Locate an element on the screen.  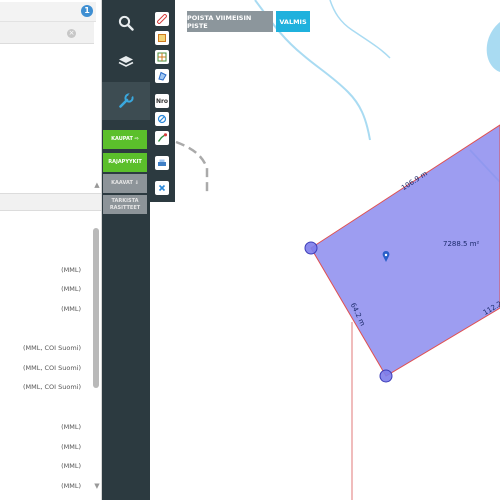
cancel-measure-button is located at coordinates (162, 119).